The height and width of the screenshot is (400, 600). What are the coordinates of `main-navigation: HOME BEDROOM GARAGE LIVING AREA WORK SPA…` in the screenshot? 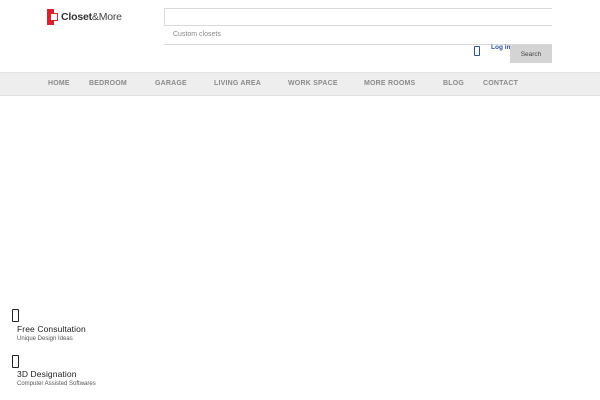 It's located at (300, 84).